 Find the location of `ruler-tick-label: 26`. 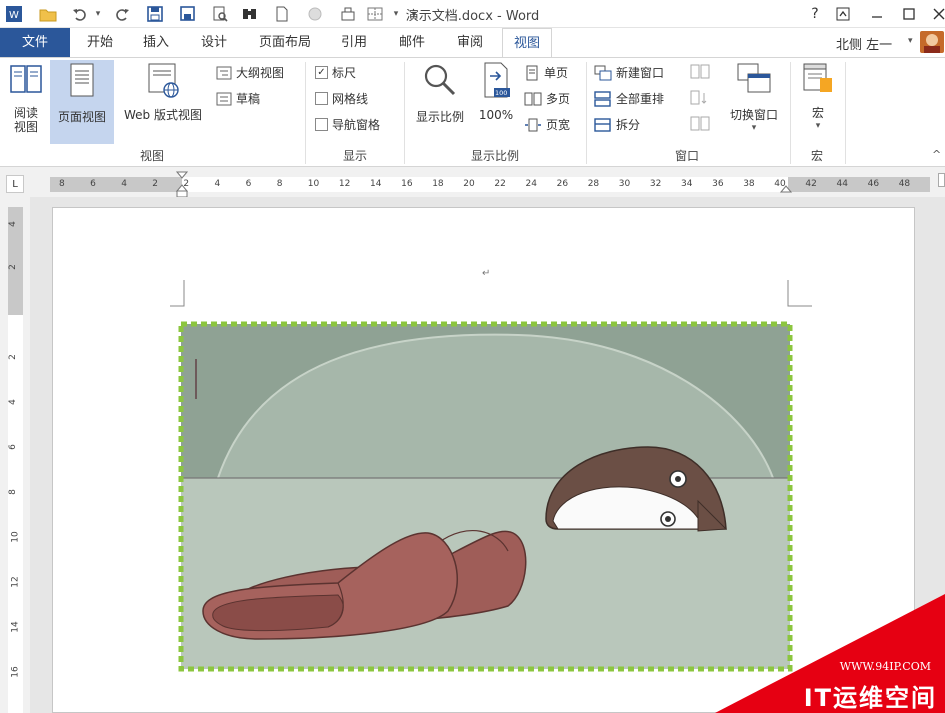

ruler-tick-label: 26 is located at coordinates (562, 184).